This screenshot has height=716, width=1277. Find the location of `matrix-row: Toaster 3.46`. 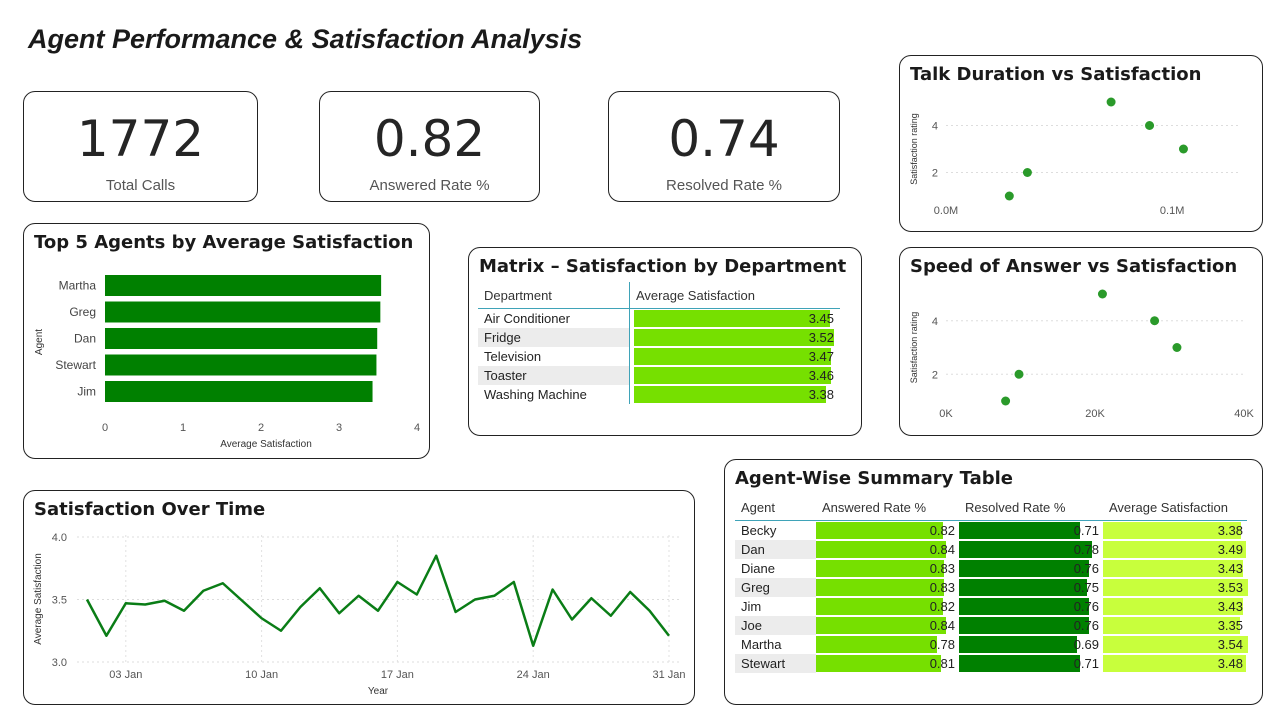

matrix-row: Toaster 3.46 is located at coordinates (659, 375).